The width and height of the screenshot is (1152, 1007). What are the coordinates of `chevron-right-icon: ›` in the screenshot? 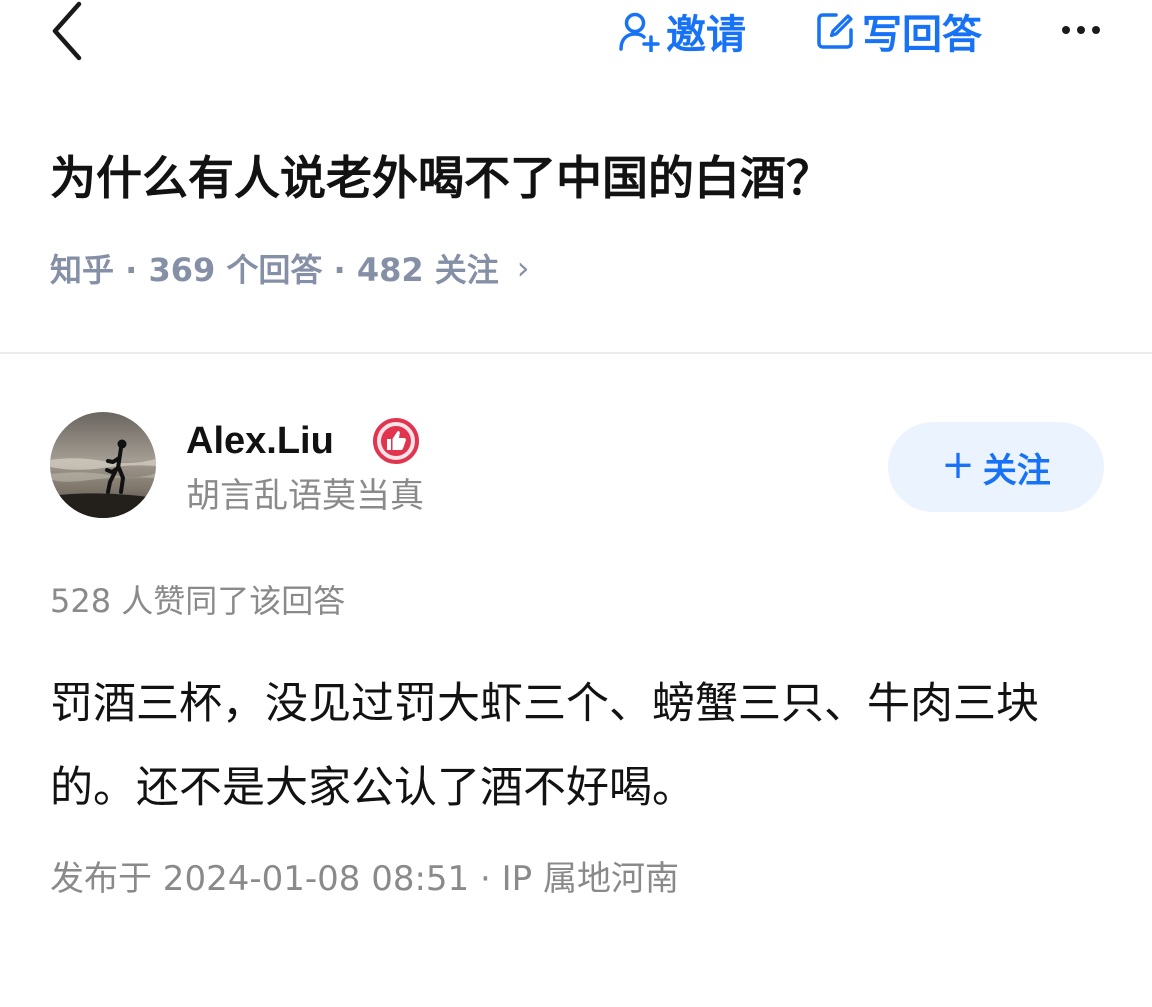 It's located at (523, 268).